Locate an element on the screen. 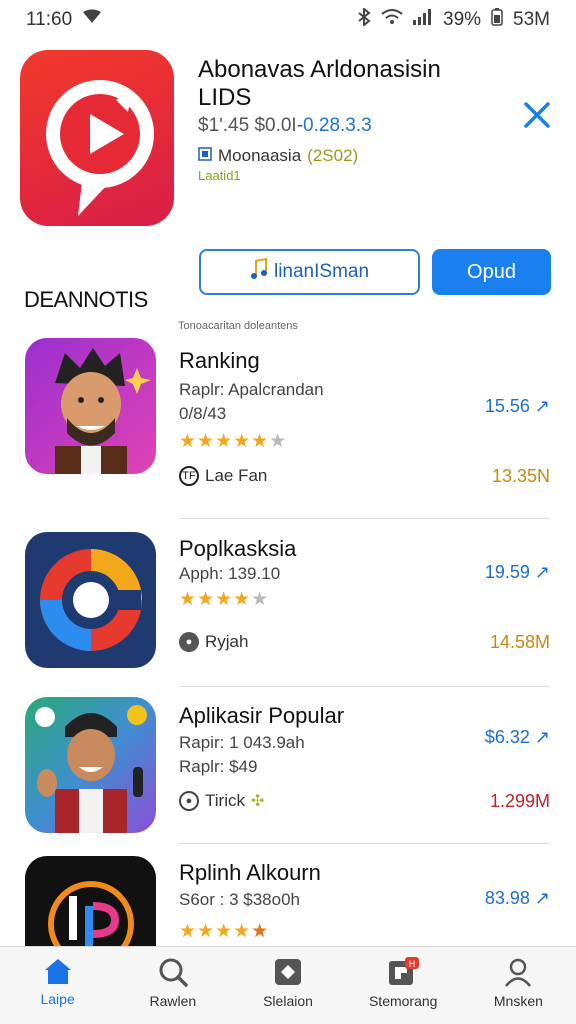 This screenshot has width=576, height=1024. app-price: 83.98 ↗ is located at coordinates (517, 898).